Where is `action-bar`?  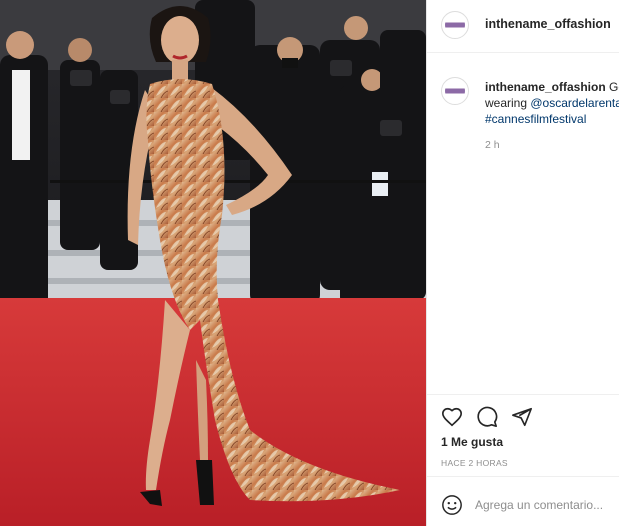 action-bar is located at coordinates (523, 414).